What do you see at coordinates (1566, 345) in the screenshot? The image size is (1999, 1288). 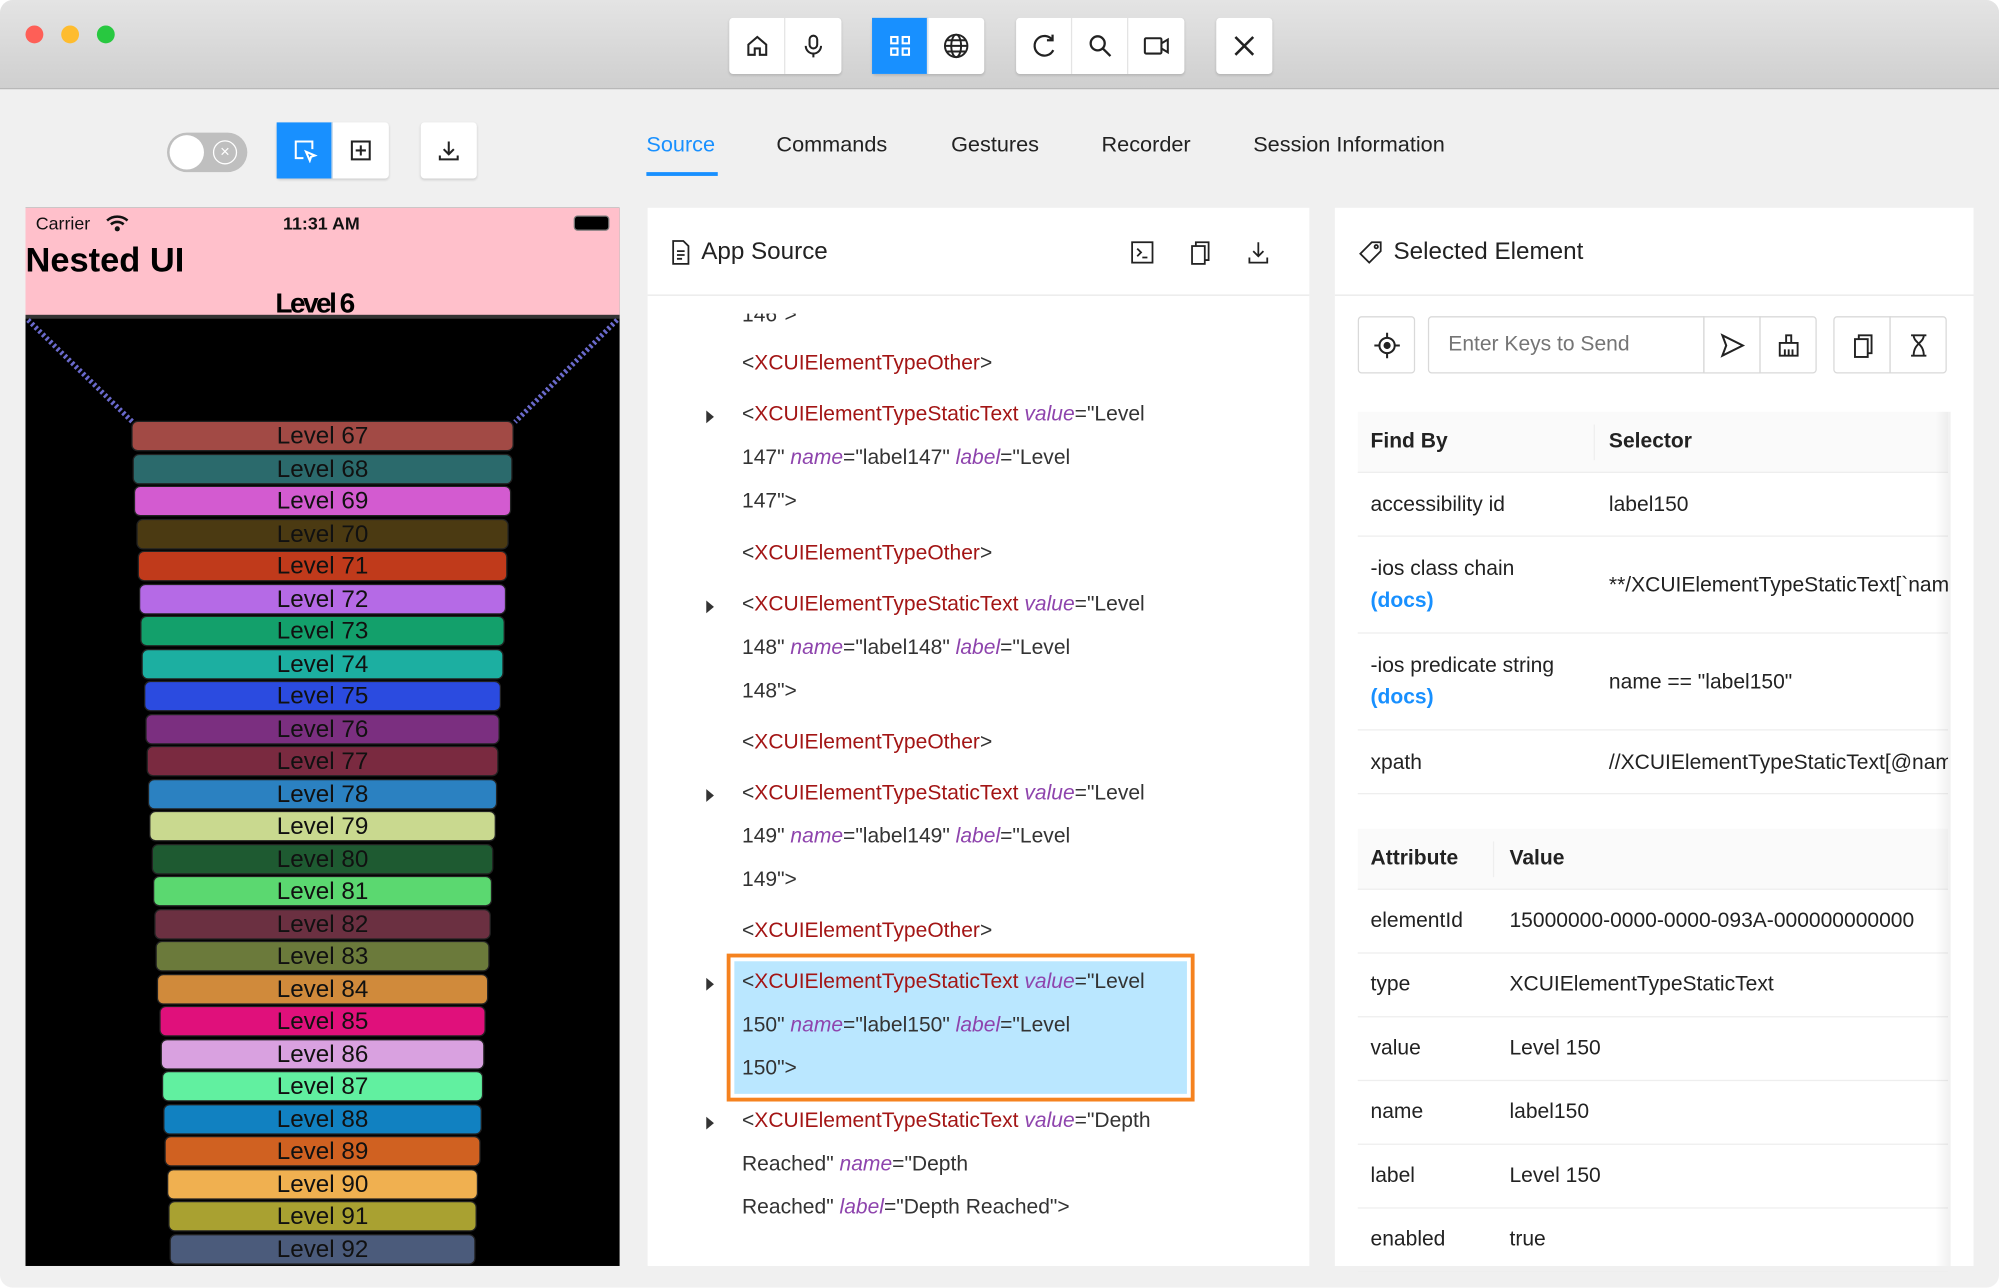 I see `send-keys-input` at bounding box center [1566, 345].